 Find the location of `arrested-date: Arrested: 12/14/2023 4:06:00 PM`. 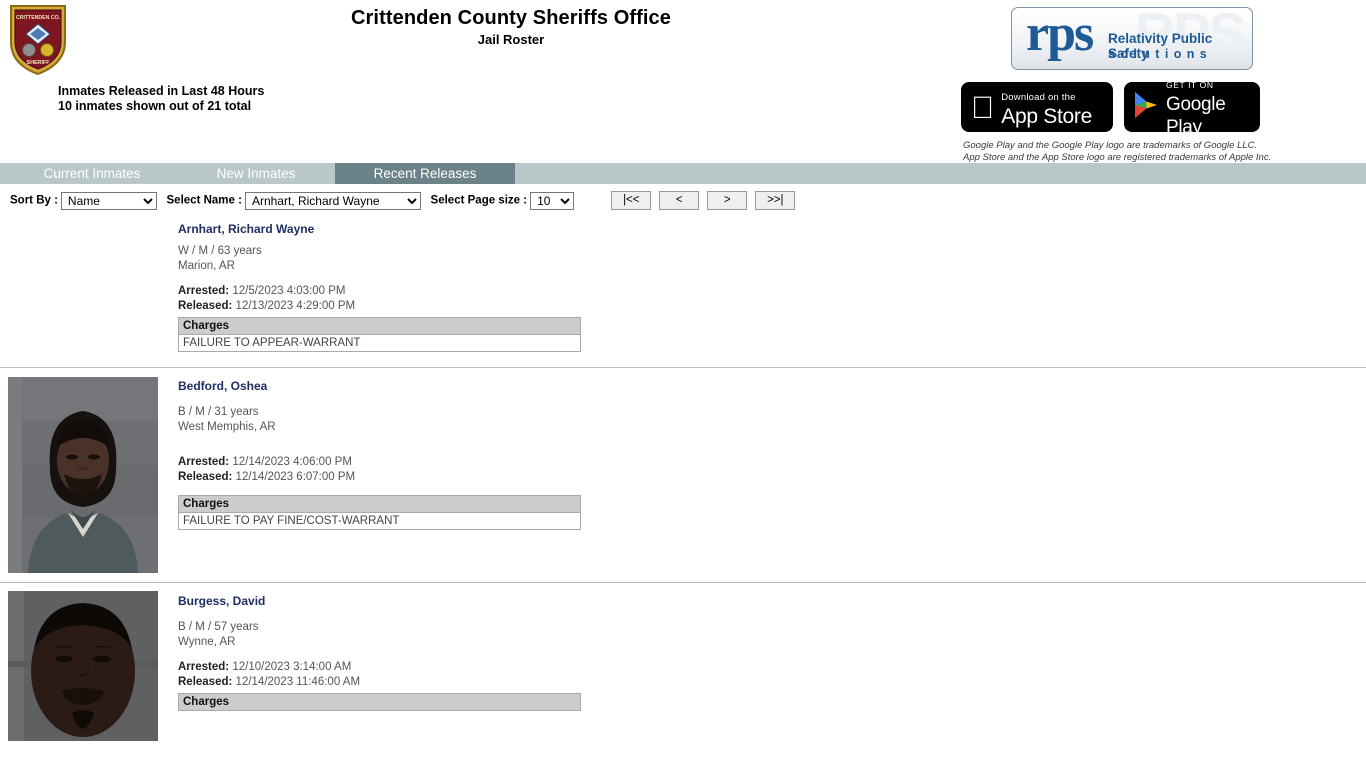

arrested-date: Arrested: 12/14/2023 4:06:00 PM is located at coordinates (772, 462).